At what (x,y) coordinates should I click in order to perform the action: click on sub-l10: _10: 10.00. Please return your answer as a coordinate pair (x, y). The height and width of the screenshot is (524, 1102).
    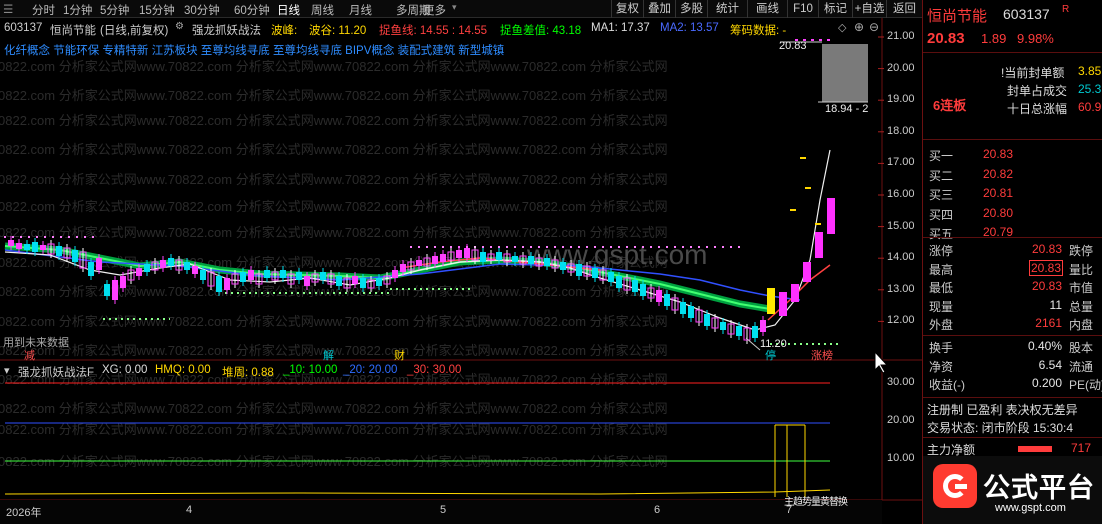
    Looking at the image, I should click on (310, 370).